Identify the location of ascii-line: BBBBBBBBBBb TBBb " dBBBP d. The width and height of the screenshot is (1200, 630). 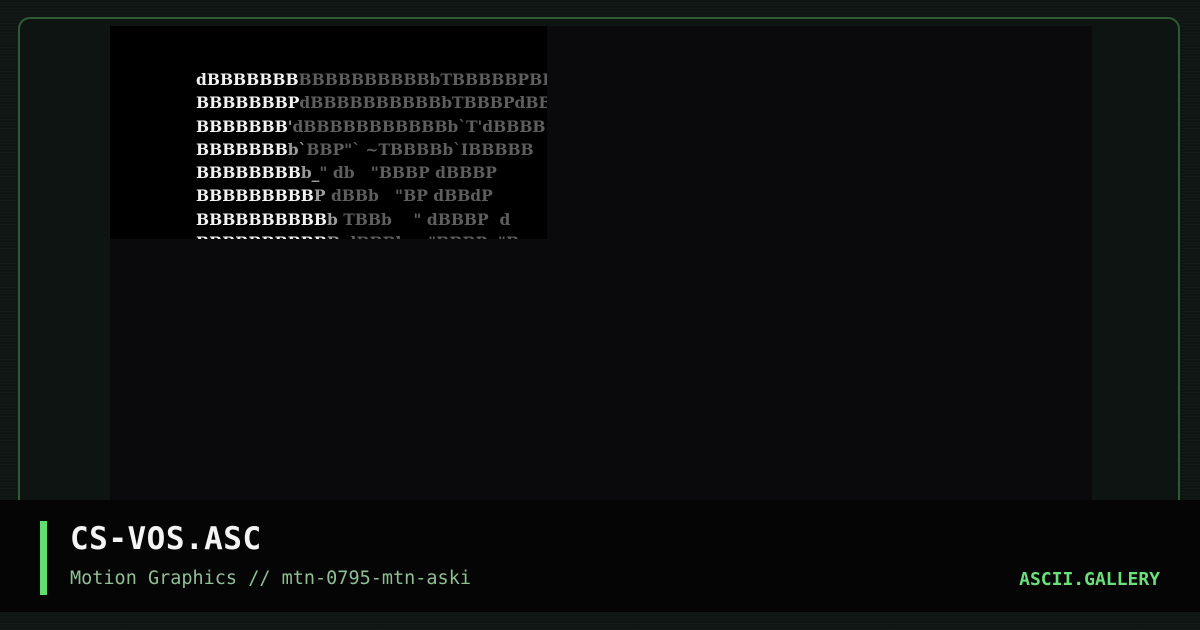
(353, 219).